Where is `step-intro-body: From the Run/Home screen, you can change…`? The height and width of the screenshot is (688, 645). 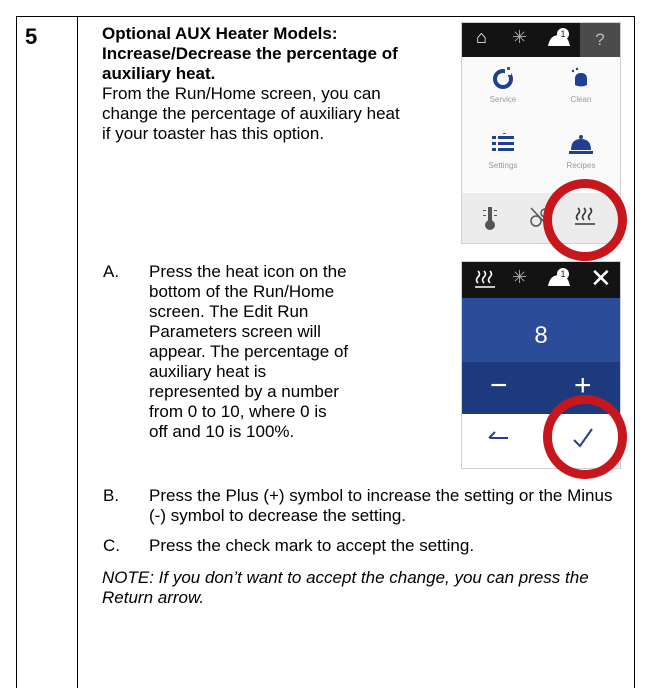
step-intro-body: From the Run/Home screen, you can change… is located at coordinates (251, 113).